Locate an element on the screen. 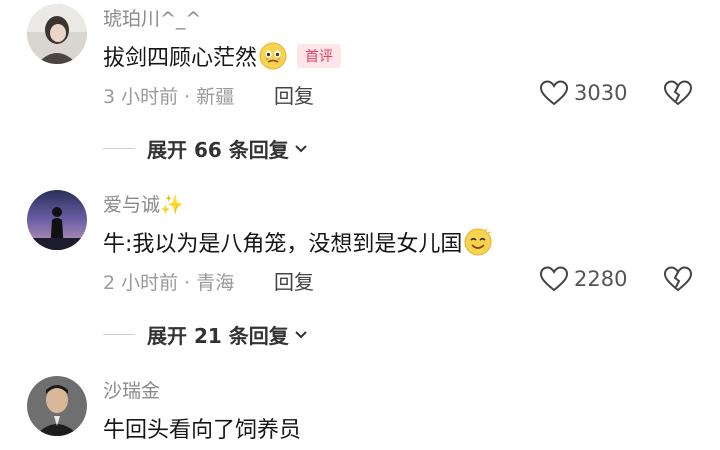 This screenshot has width=720, height=450. like-count: 3030 is located at coordinates (601, 93).